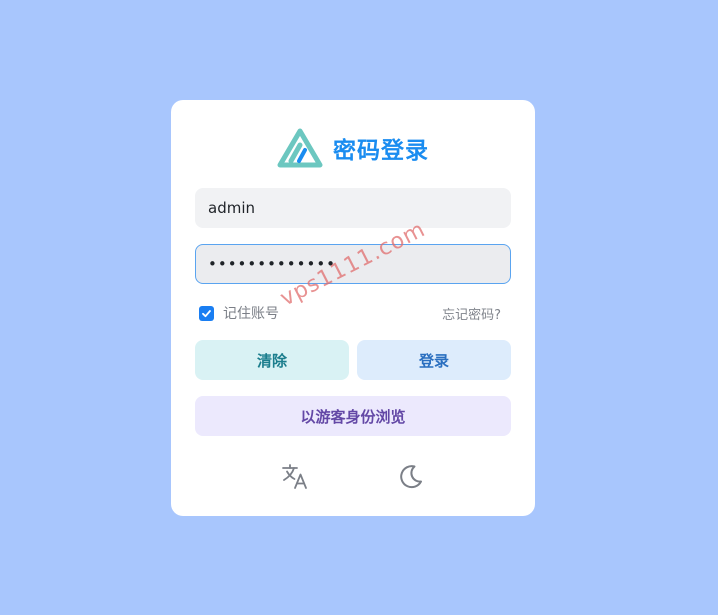 Image resolution: width=718 pixels, height=615 pixels. I want to click on check-icon, so click(206, 313).